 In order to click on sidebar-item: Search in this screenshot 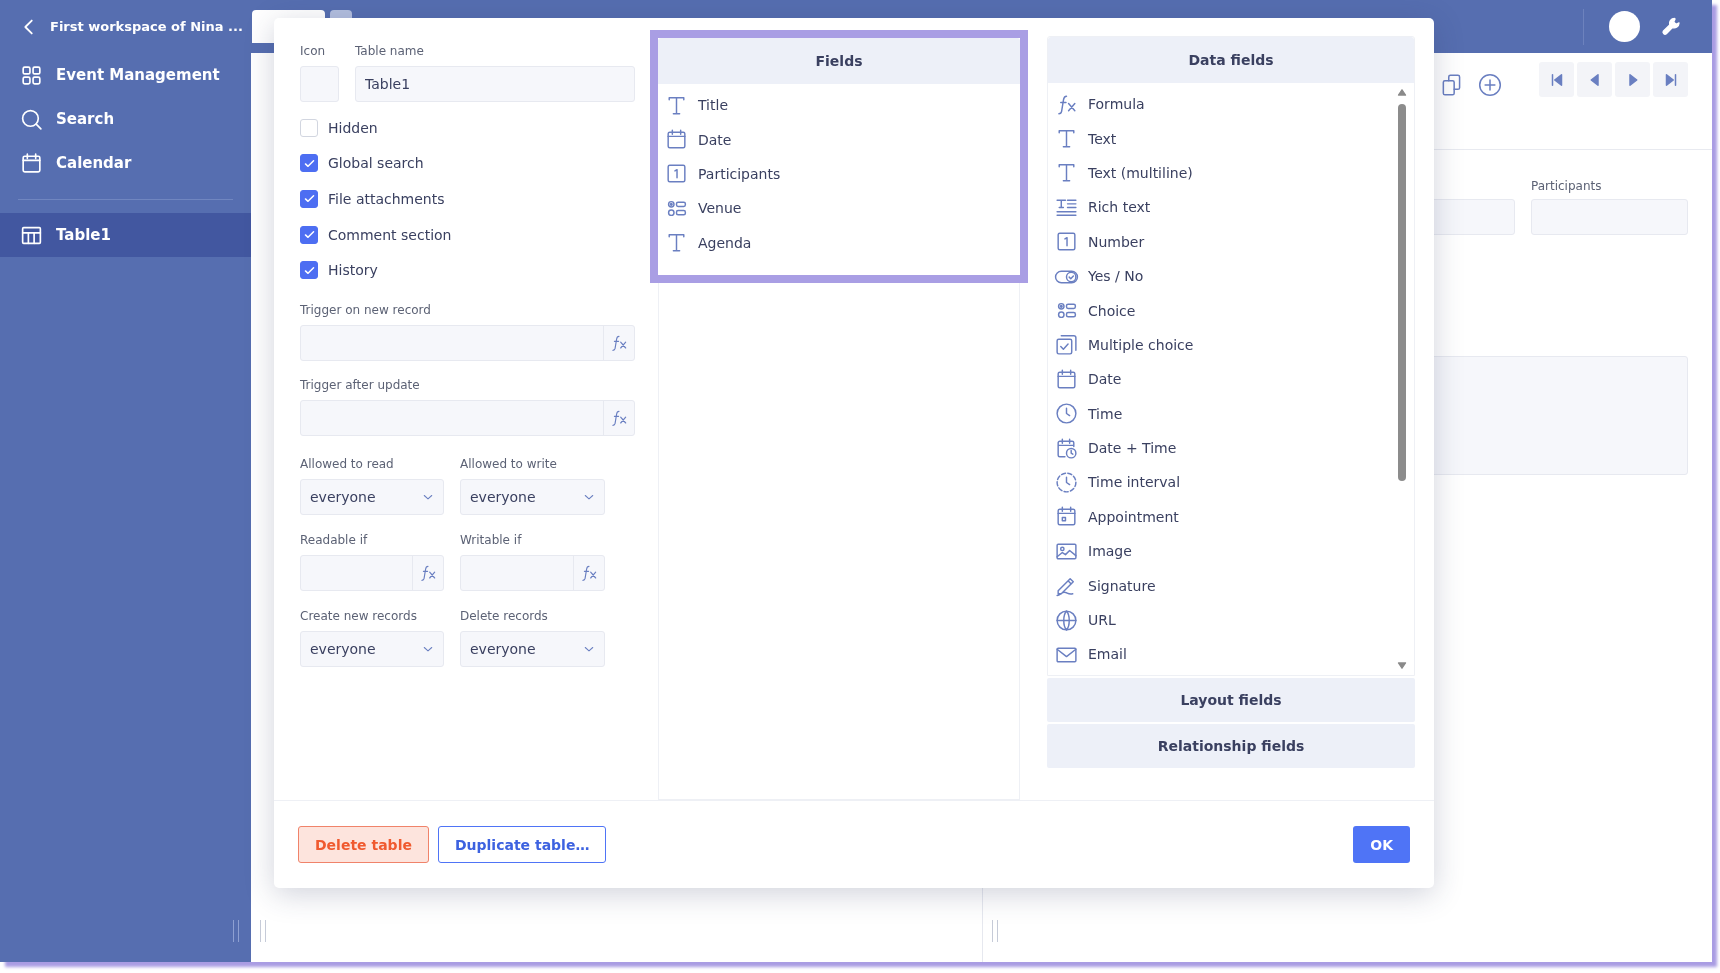, I will do `click(125, 119)`.